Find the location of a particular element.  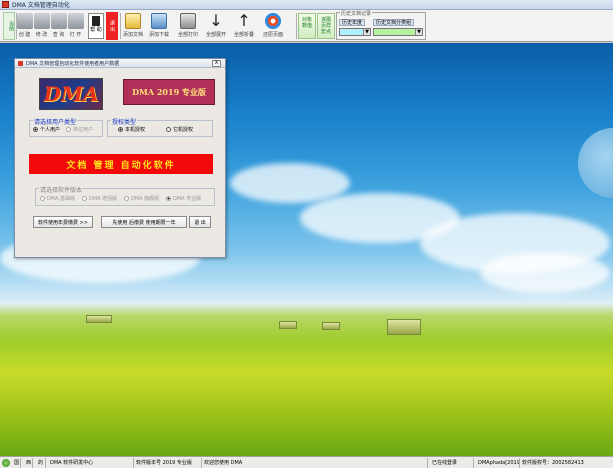

user-type-caption: 请选择用户类型 is located at coordinates (55, 121).